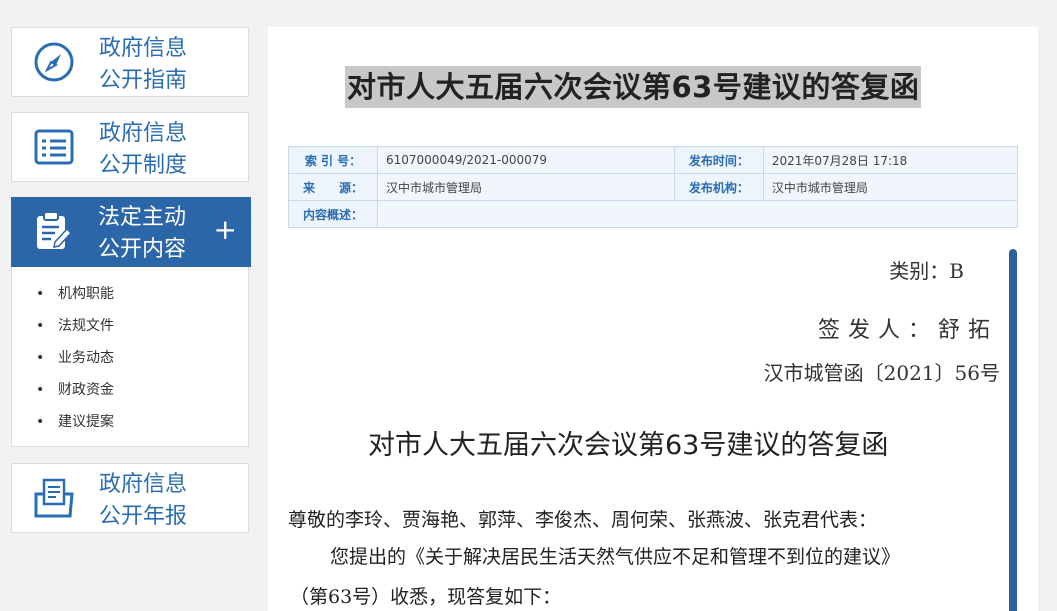 The height and width of the screenshot is (611, 1057). What do you see at coordinates (615, 557) in the screenshot?
I see `doc-paragraph: 您提出的《关于解决居民生活天然气供应不足和管理不到位的建议》` at bounding box center [615, 557].